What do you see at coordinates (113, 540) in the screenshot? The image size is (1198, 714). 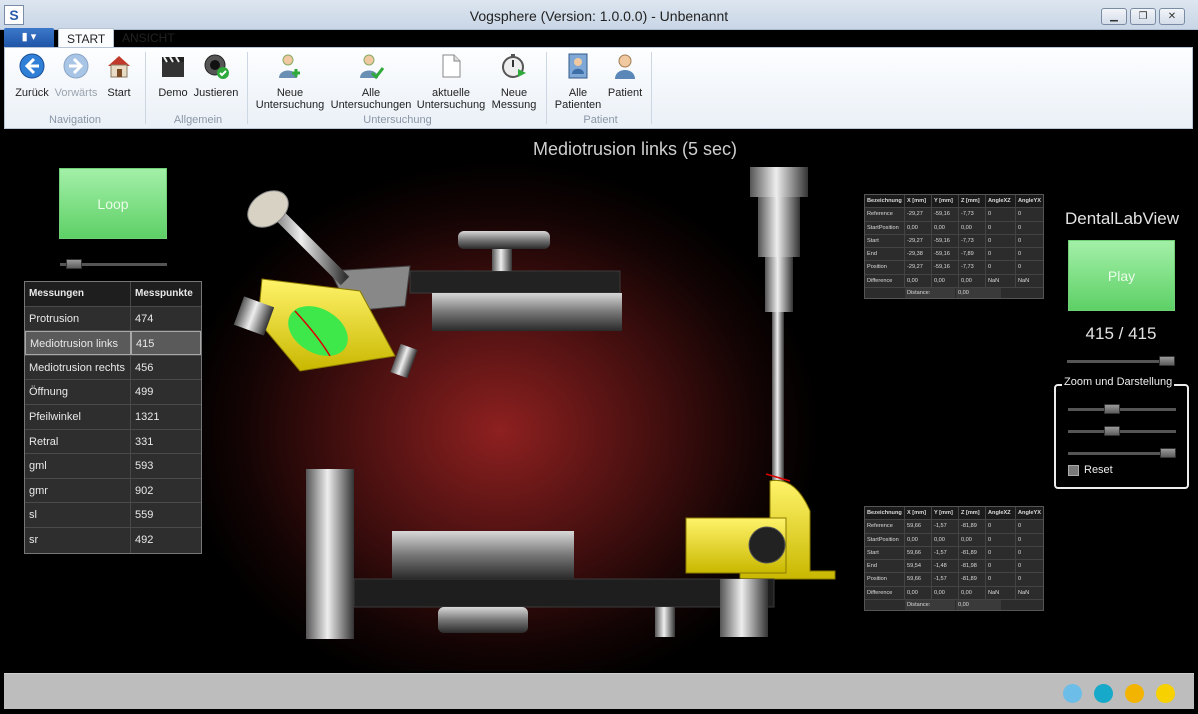 I see `table-row: sr 492` at bounding box center [113, 540].